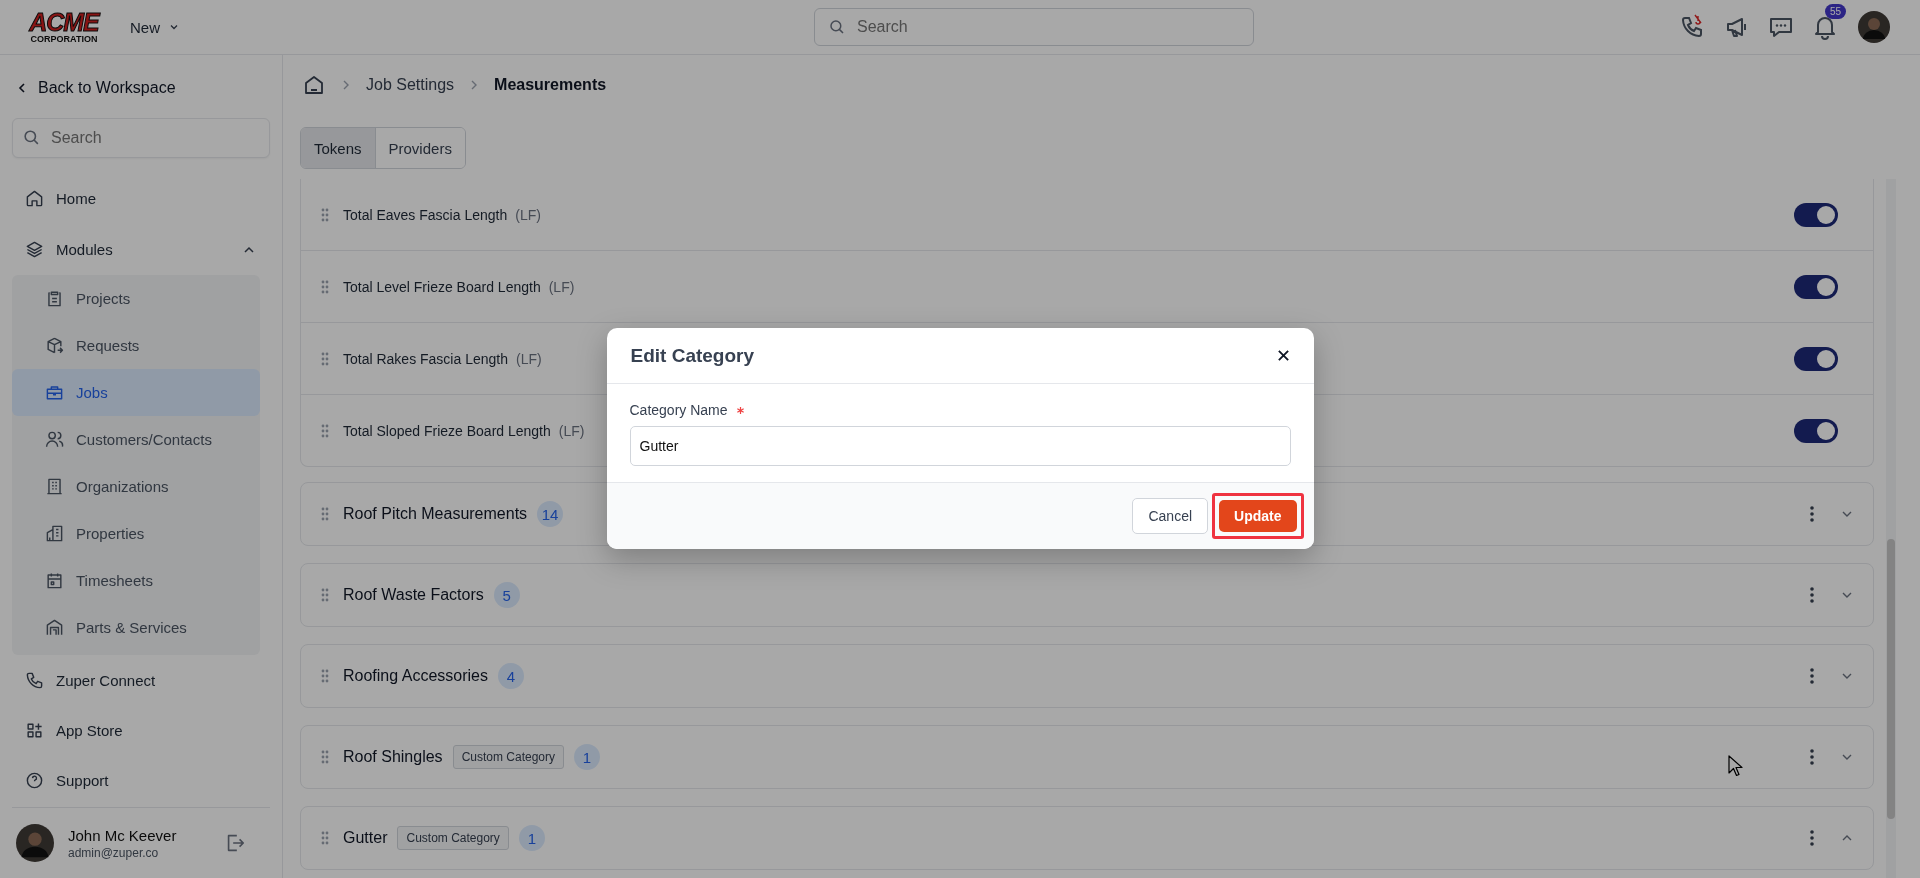 The height and width of the screenshot is (878, 1920). What do you see at coordinates (141, 680) in the screenshot?
I see `sidebar-item: Zuper Connect` at bounding box center [141, 680].